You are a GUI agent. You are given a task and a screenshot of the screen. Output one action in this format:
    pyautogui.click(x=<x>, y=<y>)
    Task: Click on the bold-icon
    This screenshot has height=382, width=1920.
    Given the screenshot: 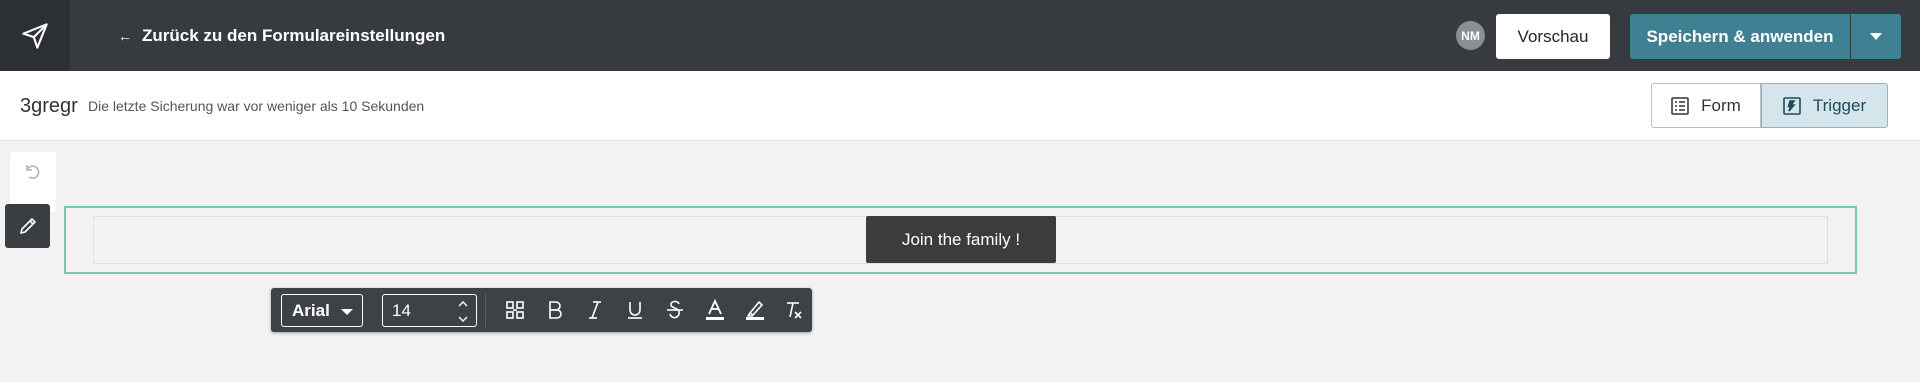 What is the action you would take?
    pyautogui.click(x=555, y=310)
    